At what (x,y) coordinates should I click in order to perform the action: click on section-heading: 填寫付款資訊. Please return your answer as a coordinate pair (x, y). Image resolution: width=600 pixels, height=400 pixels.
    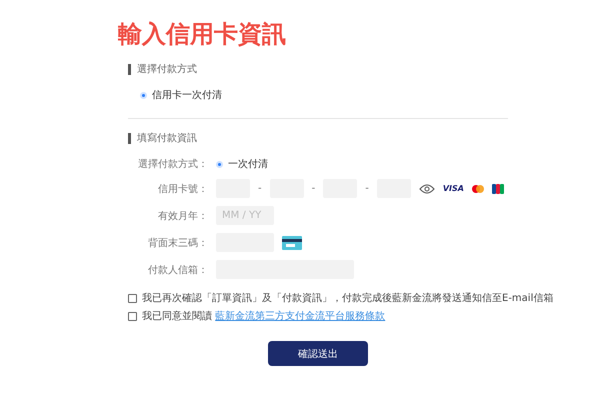
    Looking at the image, I should click on (167, 138).